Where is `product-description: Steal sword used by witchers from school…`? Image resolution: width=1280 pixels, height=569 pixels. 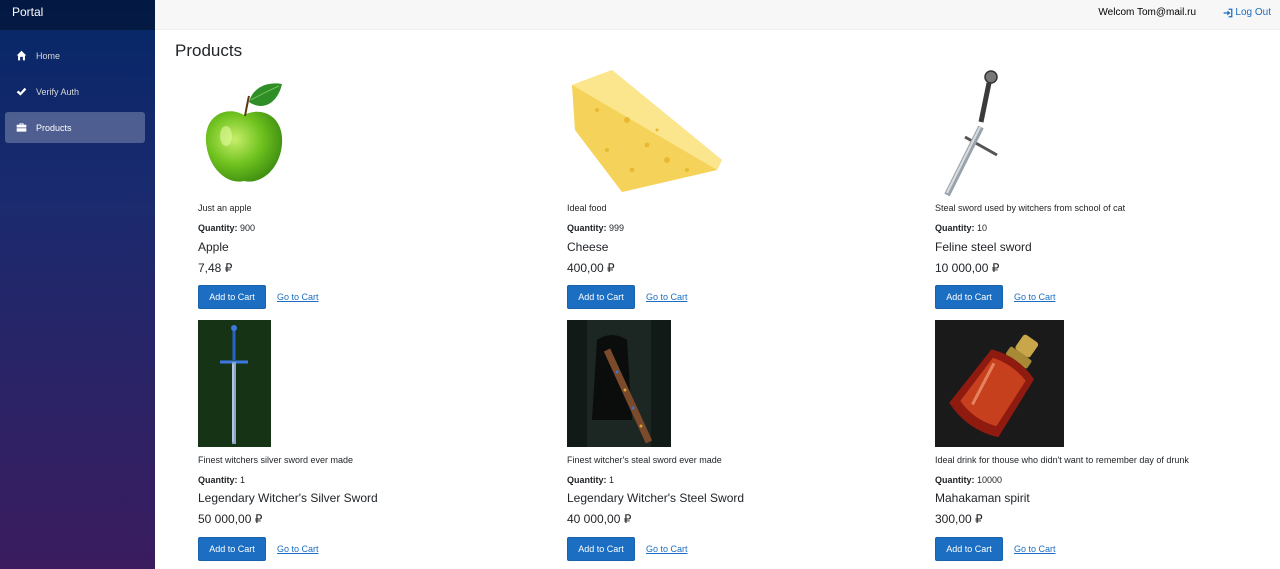 product-description: Steal sword used by witchers from school… is located at coordinates (1030, 208).